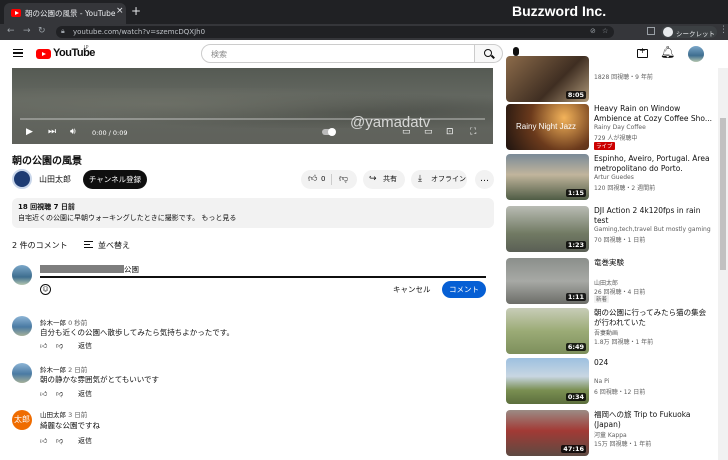  I want to click on fullscreen-icon: ⛶, so click(473, 132).